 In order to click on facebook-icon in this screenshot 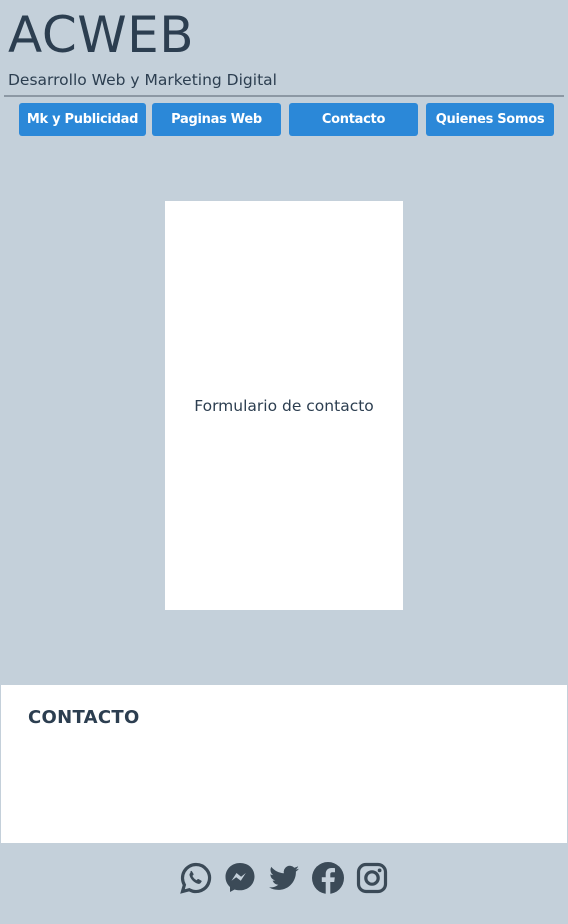, I will do `click(328, 878)`.